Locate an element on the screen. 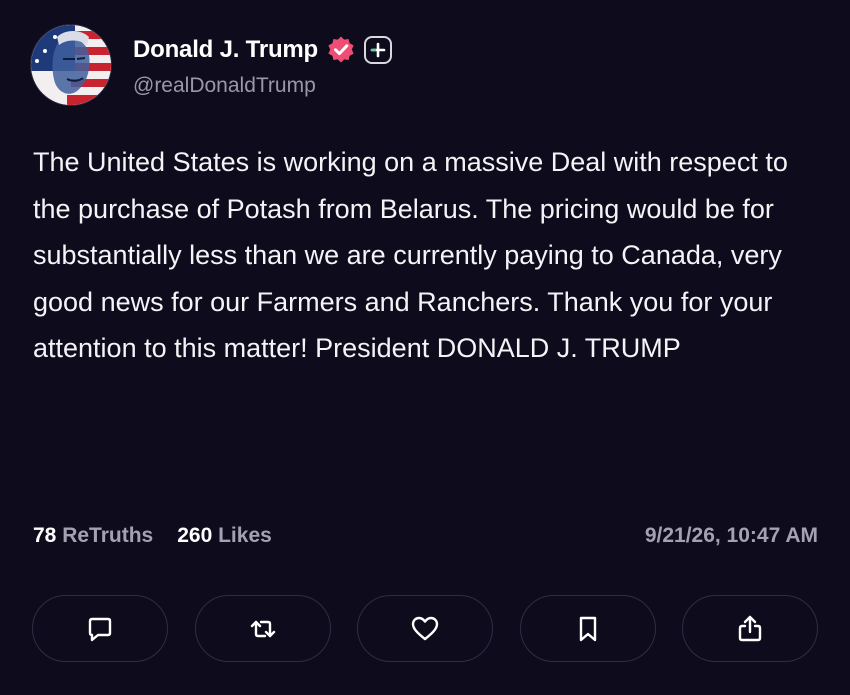 The image size is (850, 695). retruth-button is located at coordinates (262, 628).